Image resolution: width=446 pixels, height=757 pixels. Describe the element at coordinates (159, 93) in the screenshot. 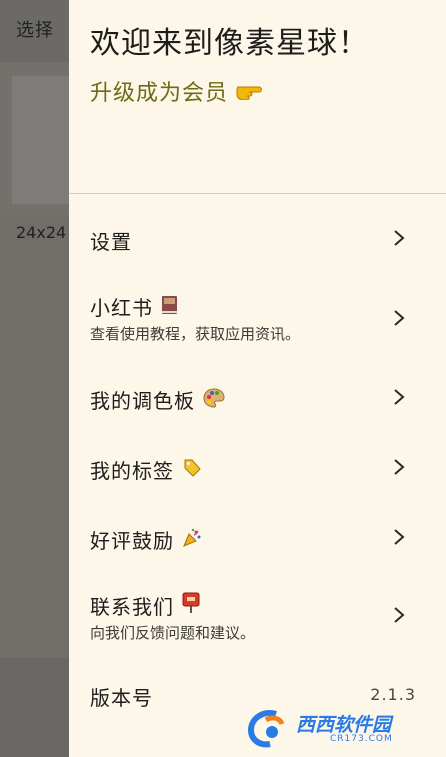

I see `upgrade-label: 升级成为会员` at that location.